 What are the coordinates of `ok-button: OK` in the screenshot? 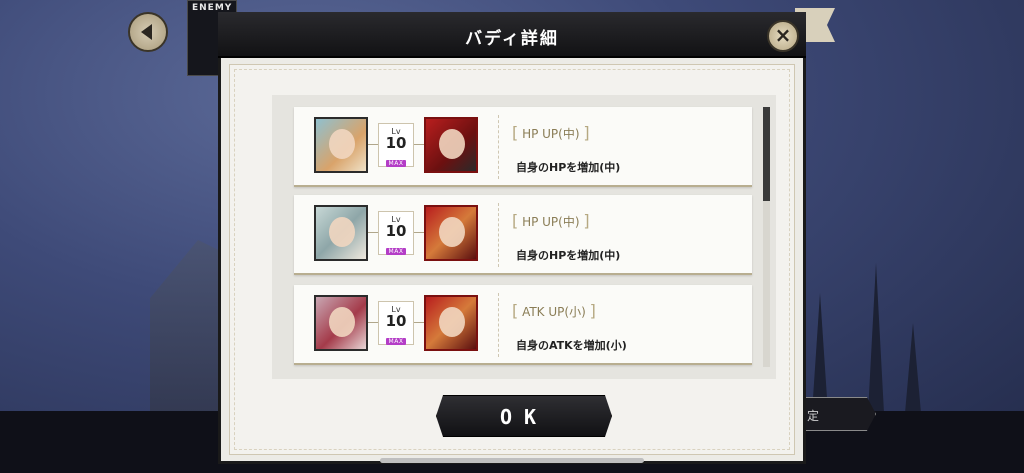 It's located at (524, 416).